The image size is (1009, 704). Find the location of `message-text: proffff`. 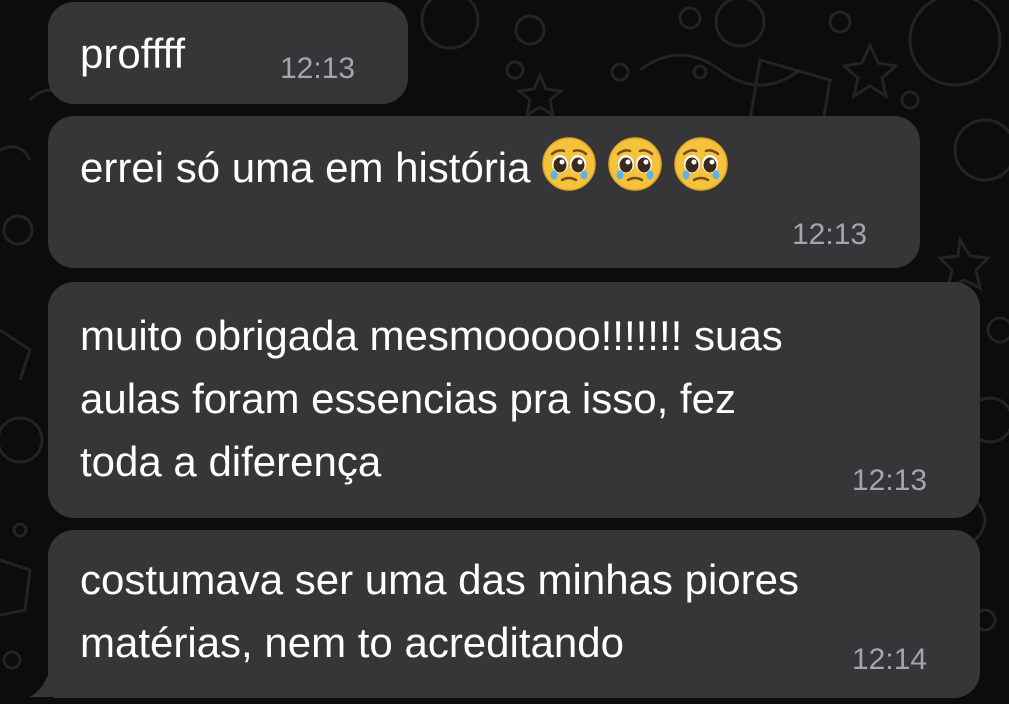

message-text: proffff is located at coordinates (133, 53).